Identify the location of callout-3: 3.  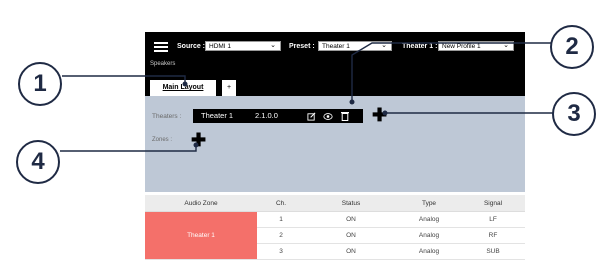
(574, 114).